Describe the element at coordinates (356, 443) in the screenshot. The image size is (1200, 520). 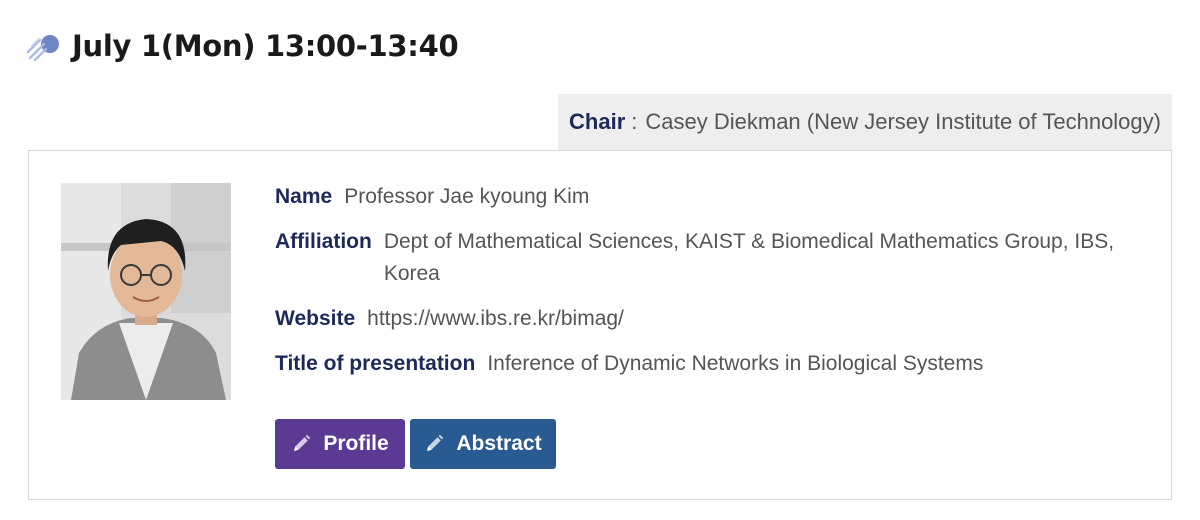
I see `profile-button-label: Profile` at that location.